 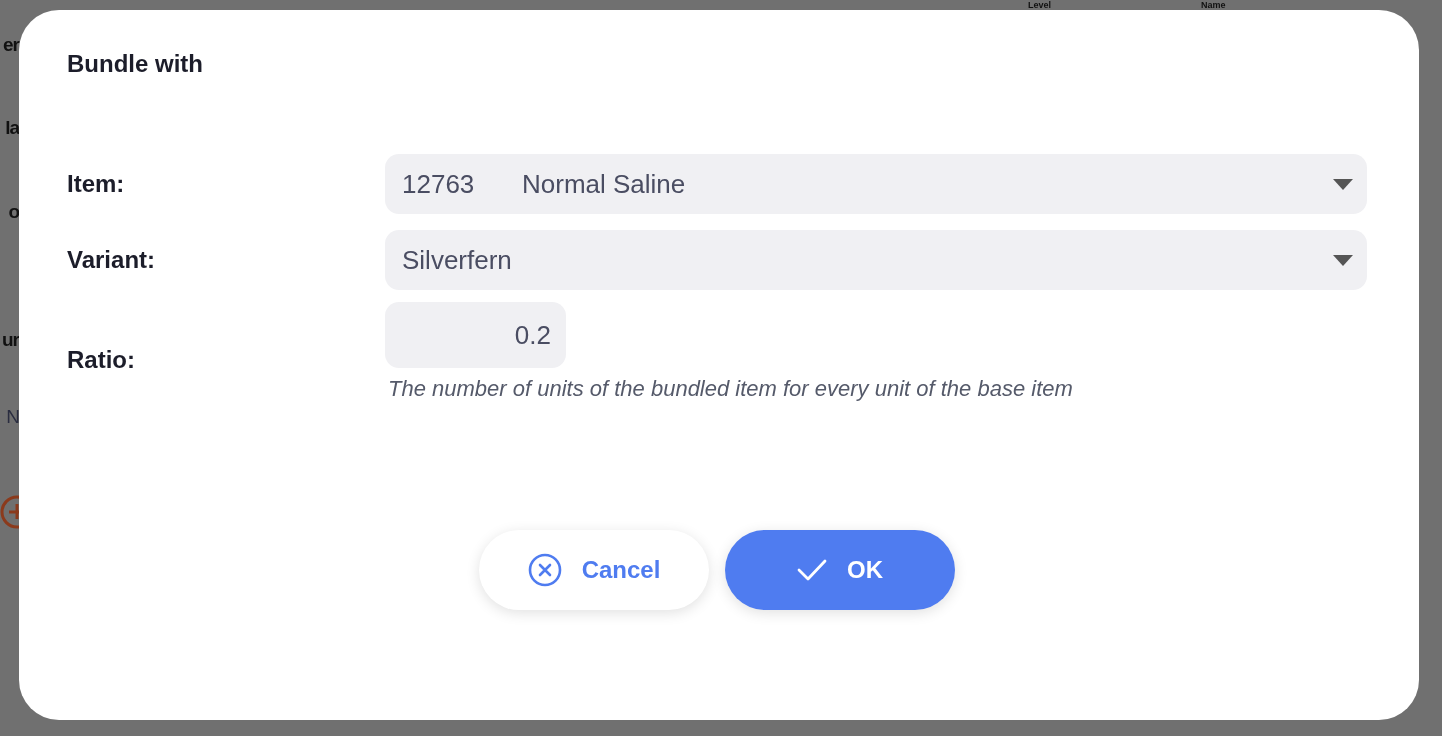 I want to click on background-label: ur, so click(x=10, y=340).